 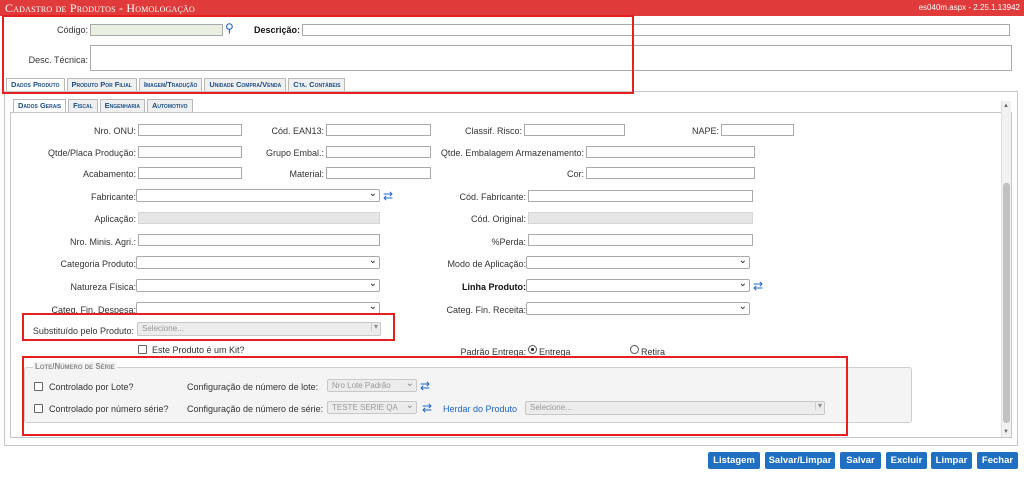 What do you see at coordinates (1006, 303) in the screenshot?
I see `scroll-thumb` at bounding box center [1006, 303].